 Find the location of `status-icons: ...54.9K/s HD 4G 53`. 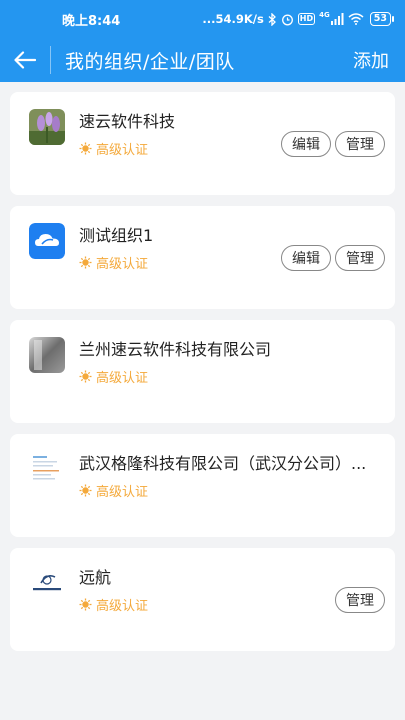

status-icons: ...54.9K/s HD 4G 53 is located at coordinates (298, 18).